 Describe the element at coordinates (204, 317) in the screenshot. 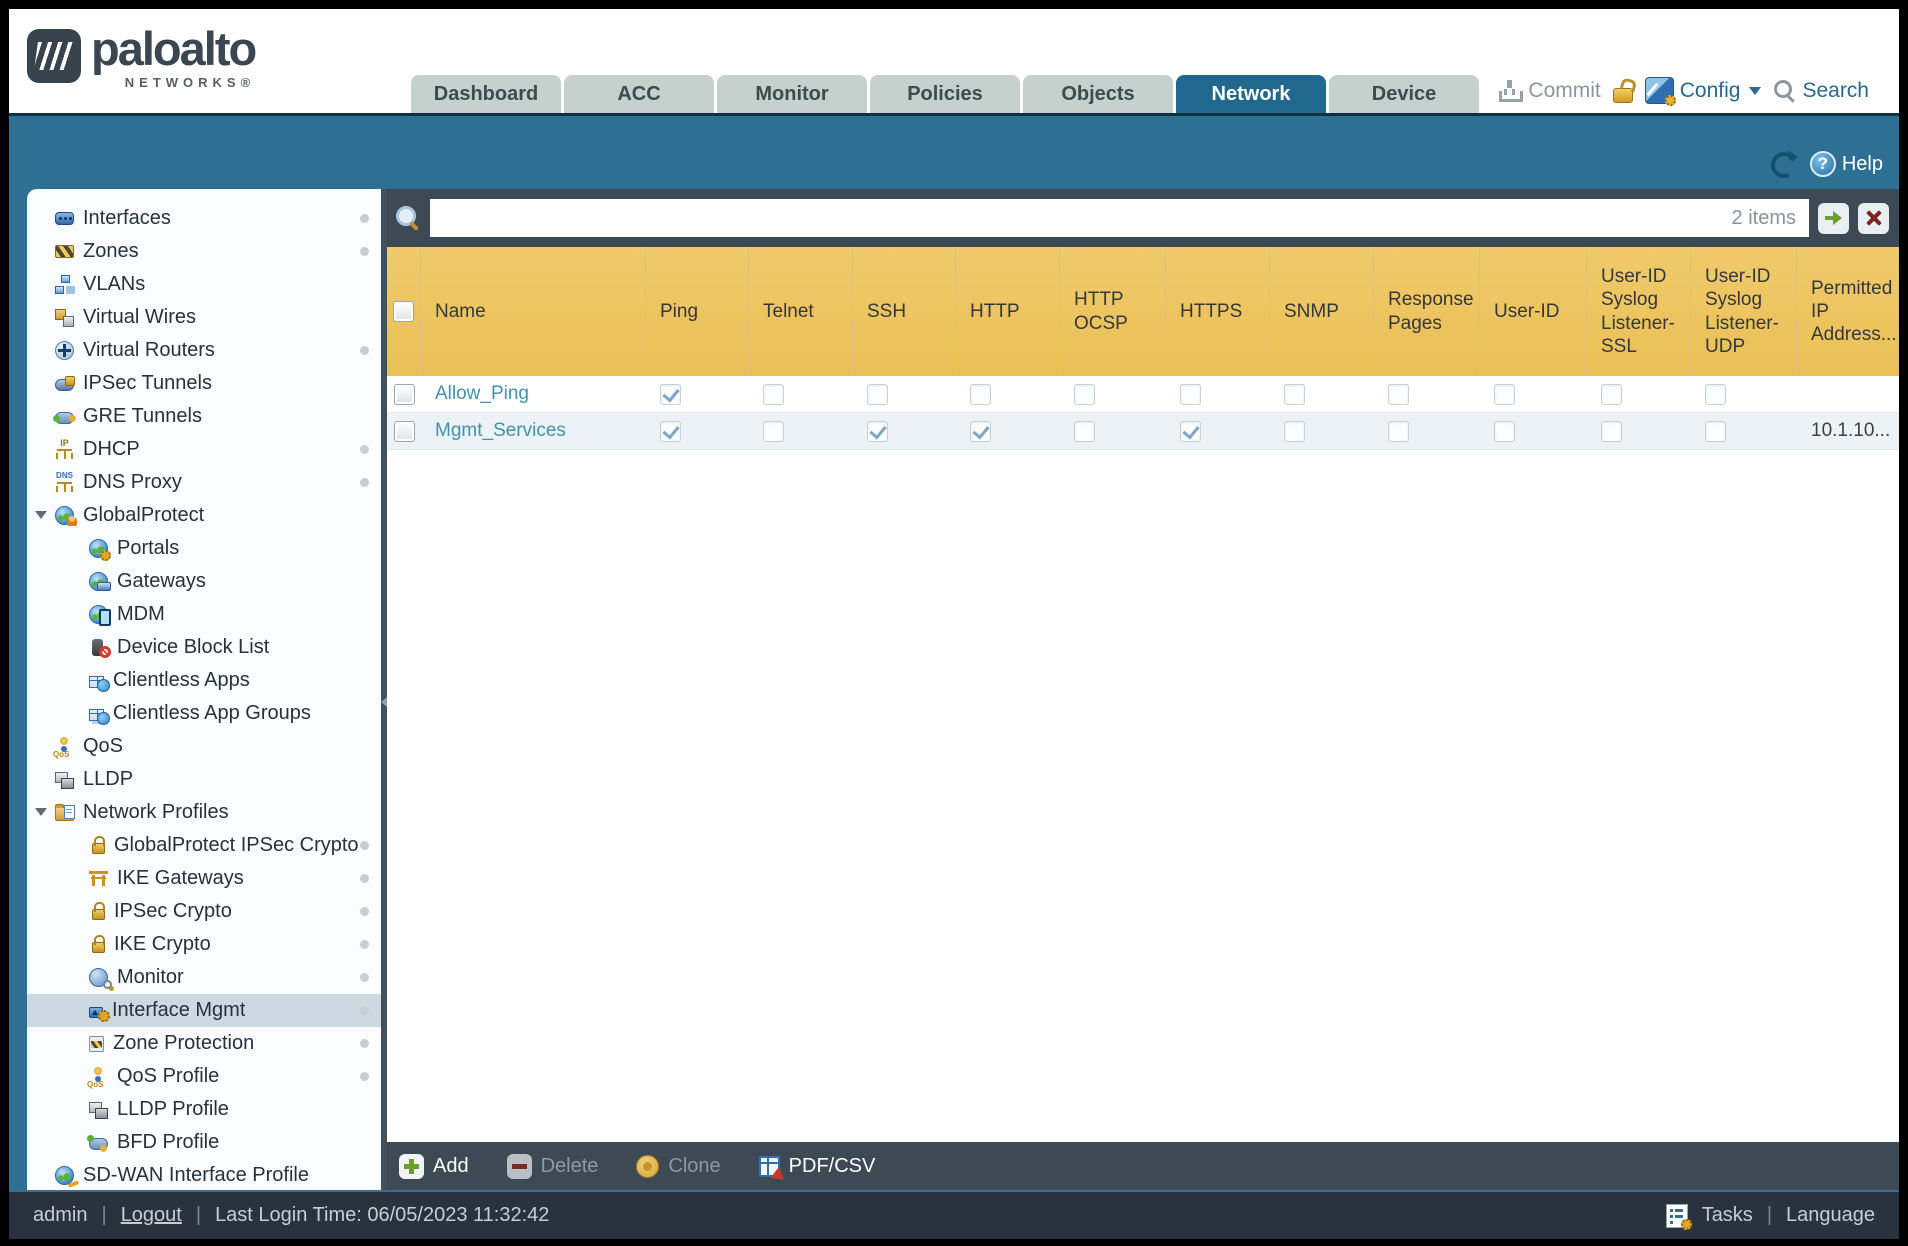

I see `sidebar-item-virtual-wires: Virtual Wires` at that location.